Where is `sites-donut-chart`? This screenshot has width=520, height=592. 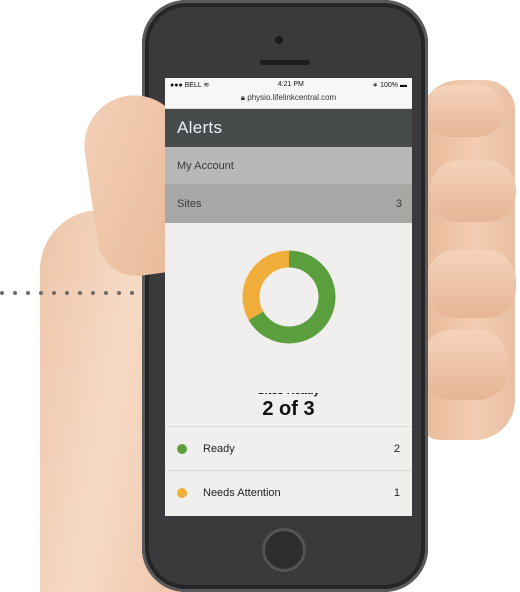 sites-donut-chart is located at coordinates (289, 297).